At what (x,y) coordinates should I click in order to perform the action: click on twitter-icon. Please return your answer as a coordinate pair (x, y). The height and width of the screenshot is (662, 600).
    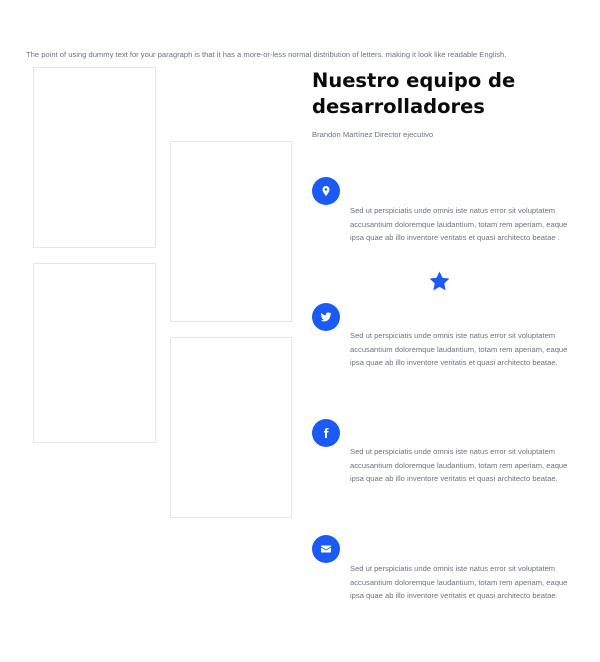
    Looking at the image, I should click on (326, 317).